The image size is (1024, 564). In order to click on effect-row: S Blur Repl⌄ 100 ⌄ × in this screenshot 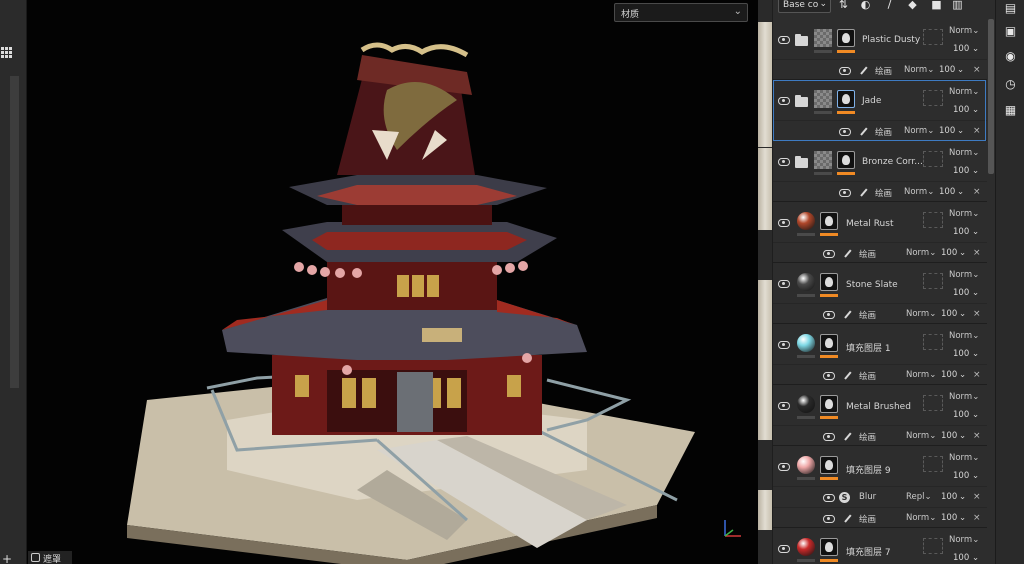, I will do `click(880, 496)`.